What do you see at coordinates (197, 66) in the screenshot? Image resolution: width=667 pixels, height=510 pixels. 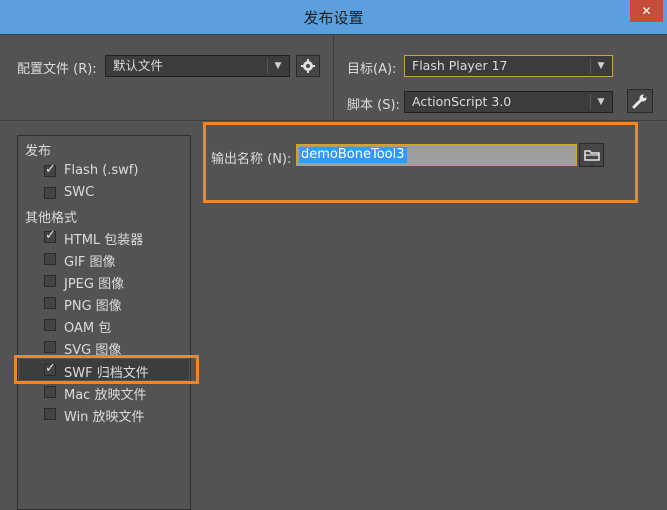 I see `profile-dropdown: 默认文件 ▼` at bounding box center [197, 66].